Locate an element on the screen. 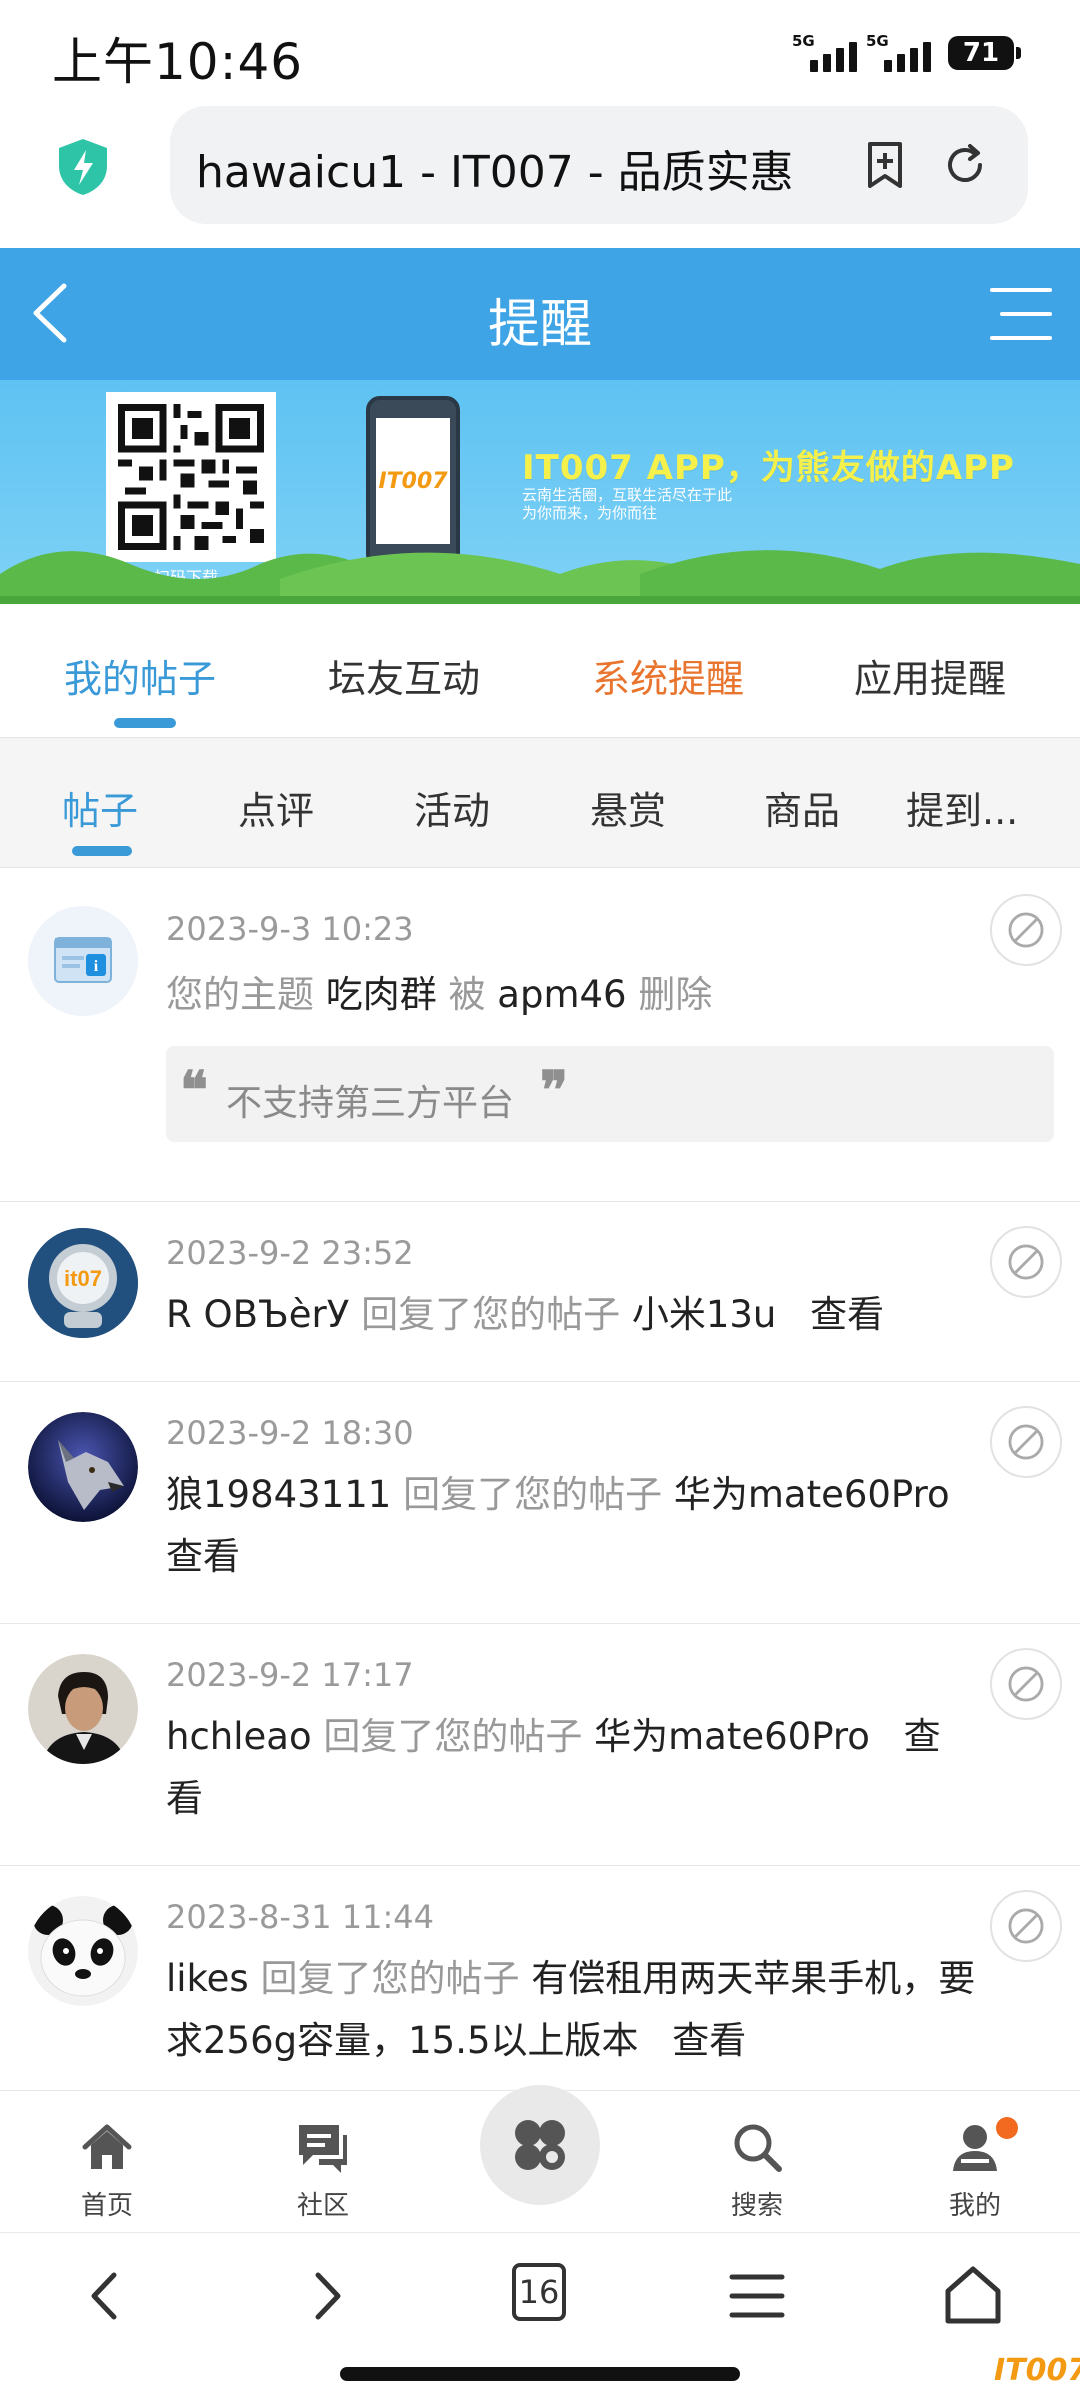 Image resolution: width=1080 pixels, height=2400 pixels. item-message: 您的主题 吃肉群 被 apm46 删除 is located at coordinates (596, 995).